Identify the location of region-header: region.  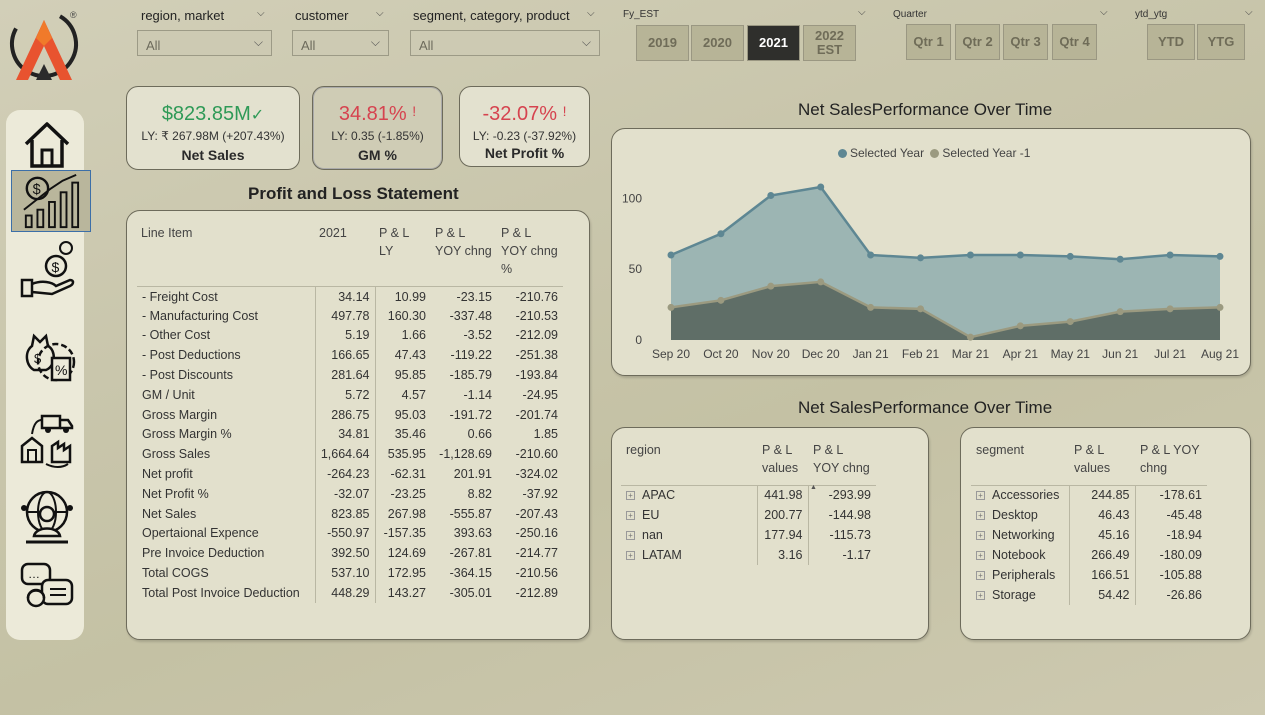
(689, 463).